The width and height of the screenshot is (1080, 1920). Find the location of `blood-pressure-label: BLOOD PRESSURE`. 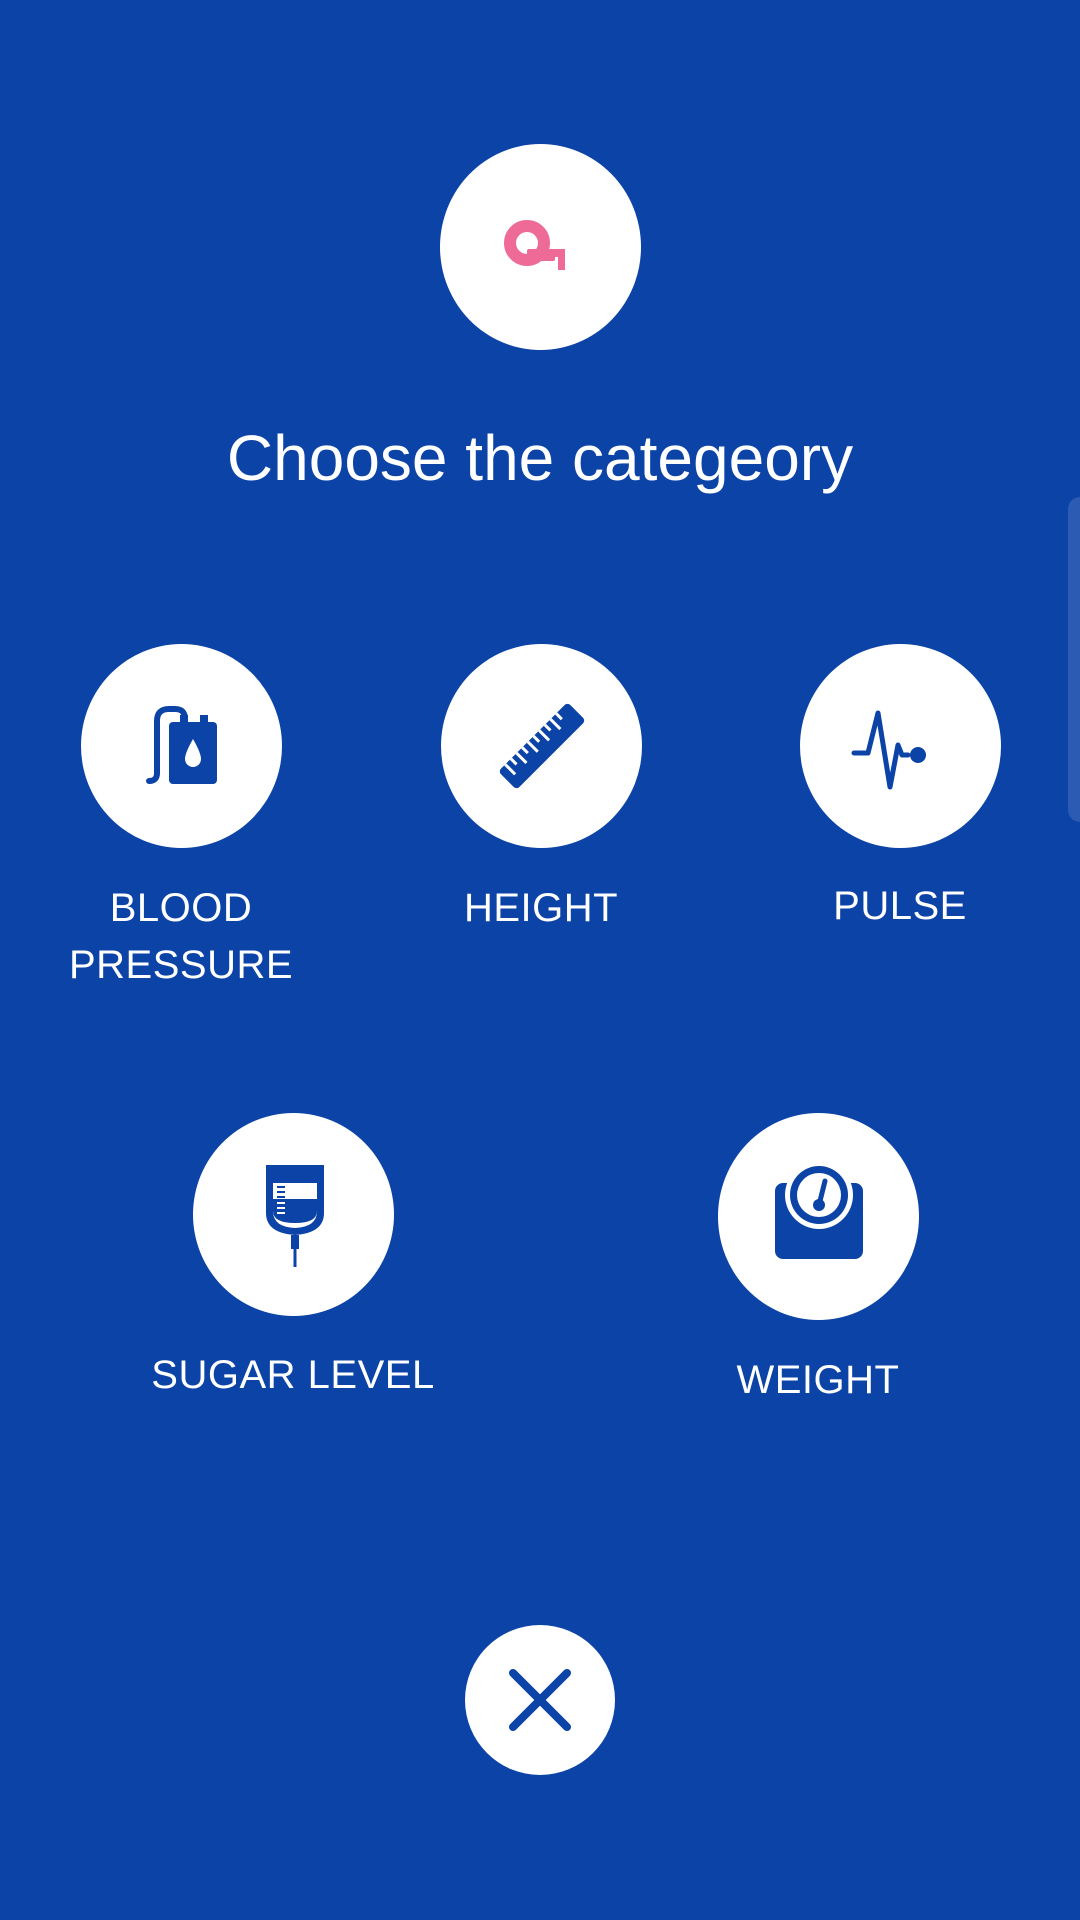

blood-pressure-label: BLOOD PRESSURE is located at coordinates (181, 936).